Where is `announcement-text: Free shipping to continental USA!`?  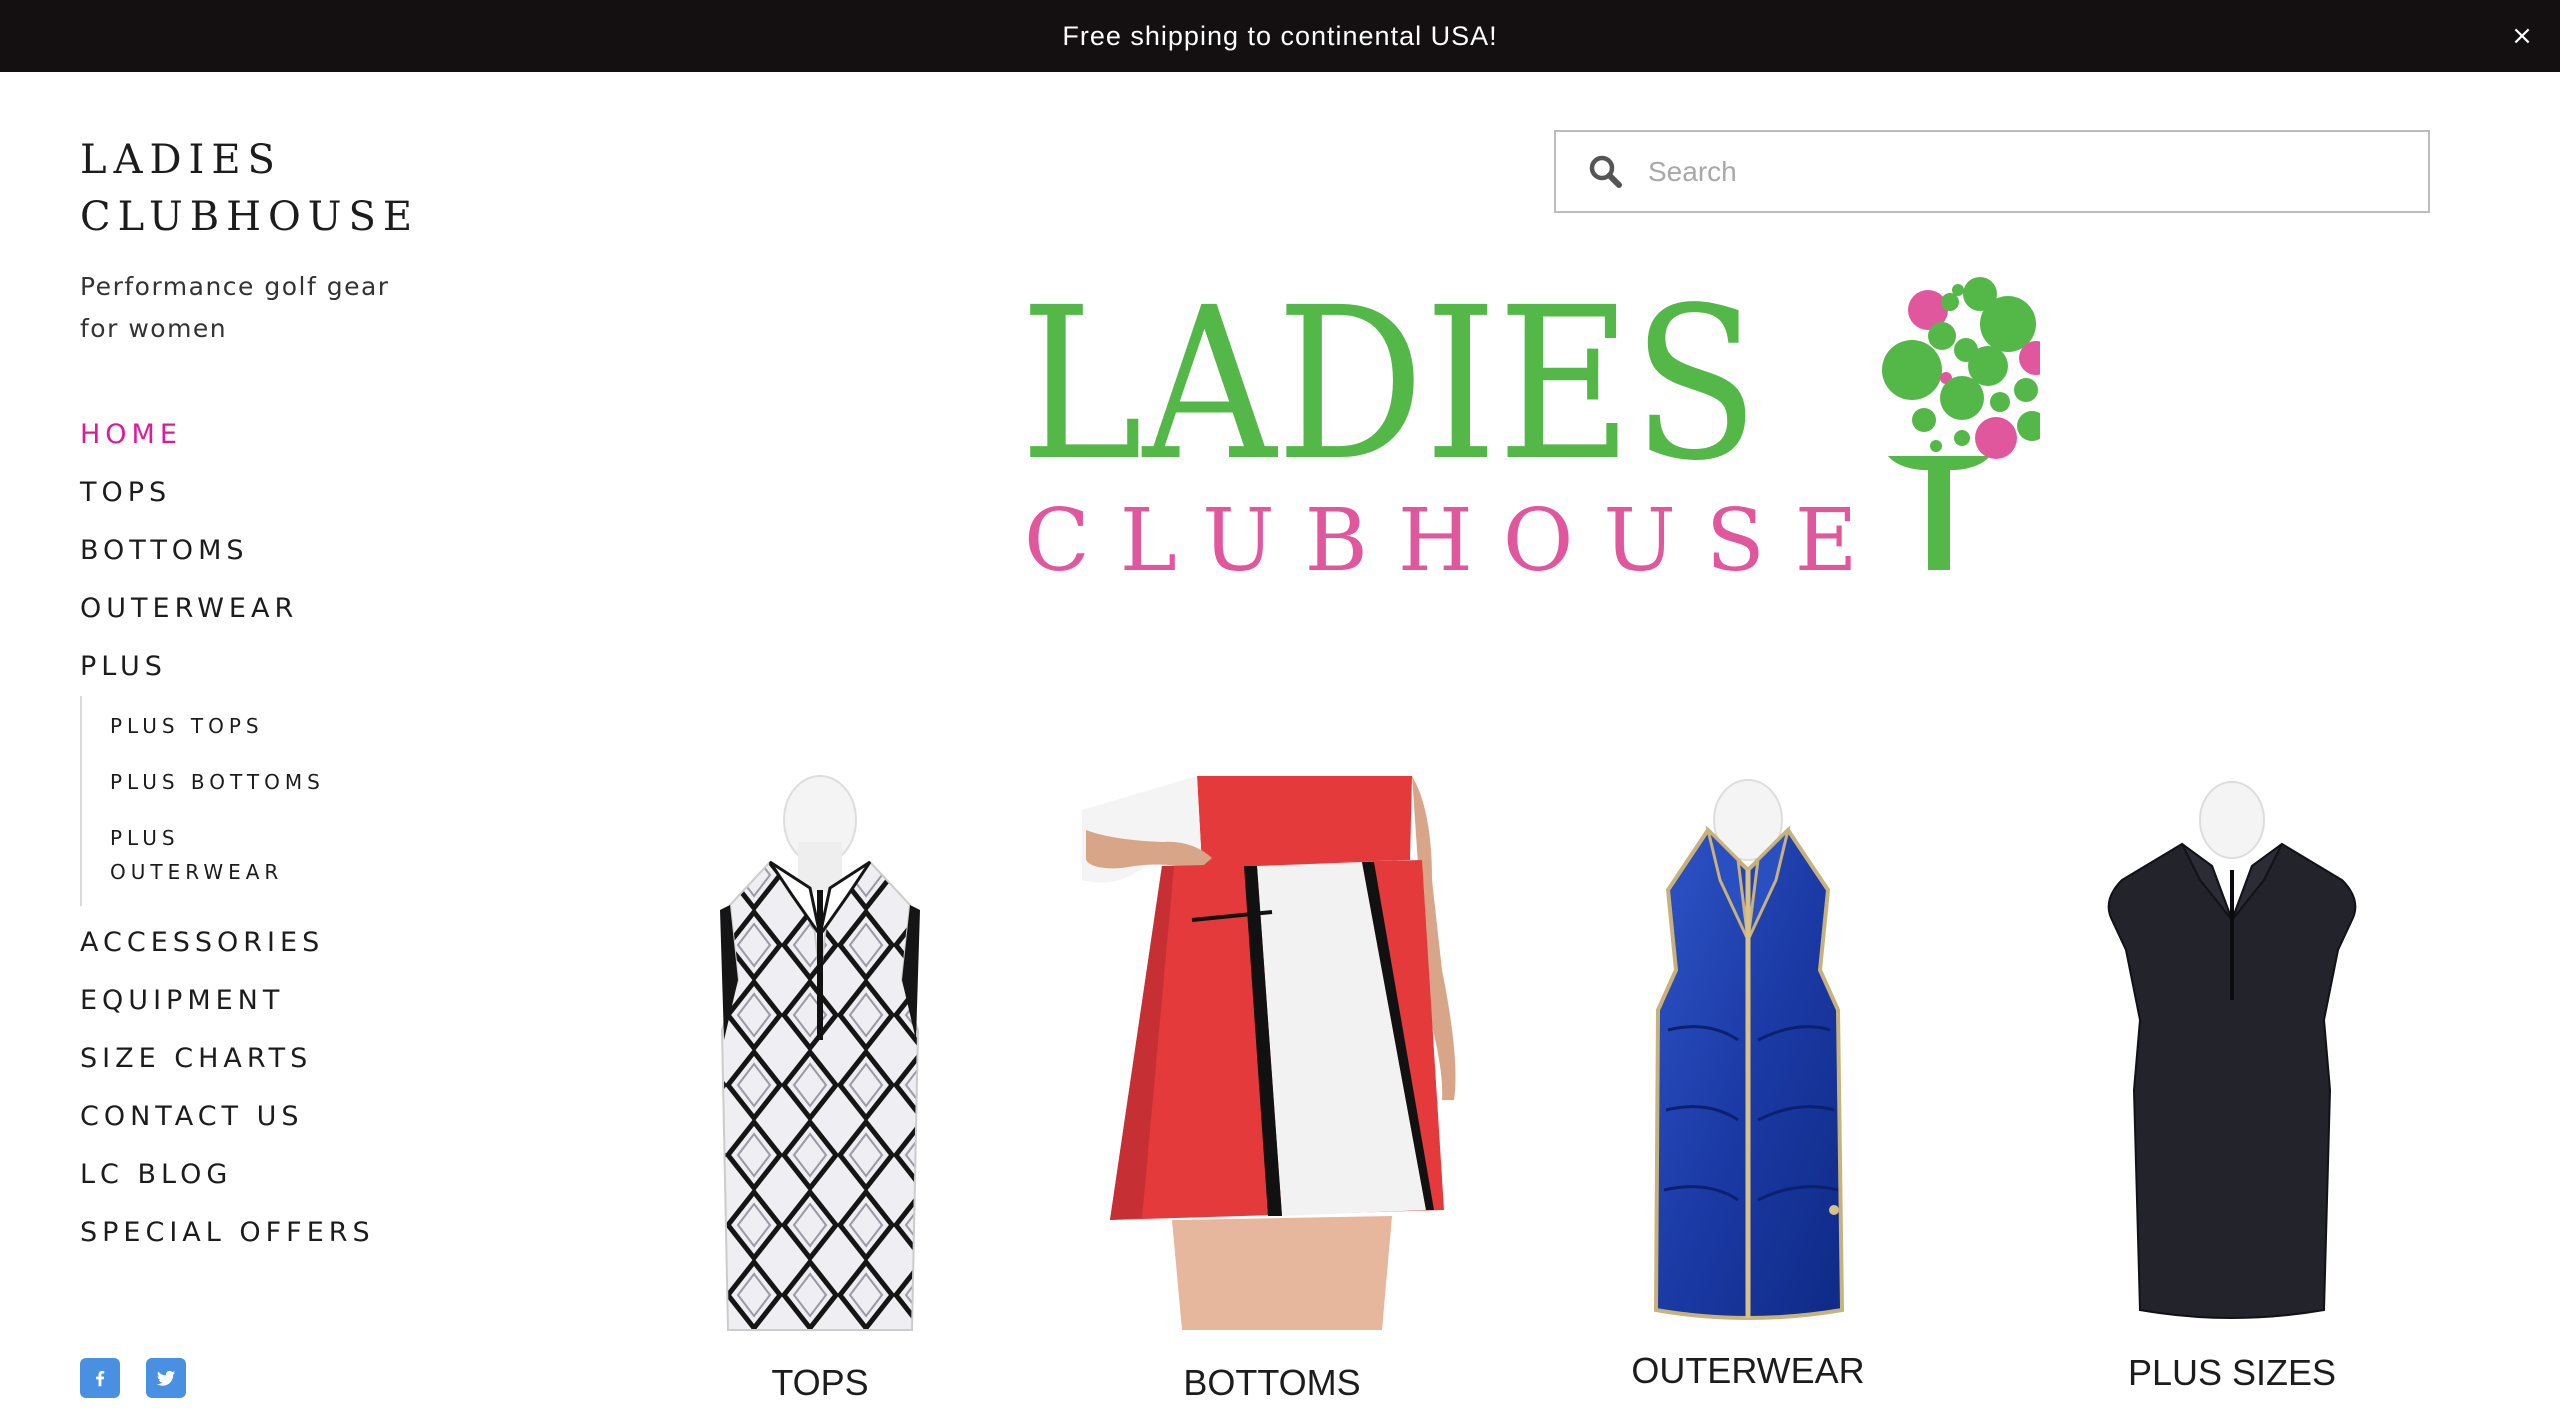 announcement-text: Free shipping to continental USA! is located at coordinates (1280, 35).